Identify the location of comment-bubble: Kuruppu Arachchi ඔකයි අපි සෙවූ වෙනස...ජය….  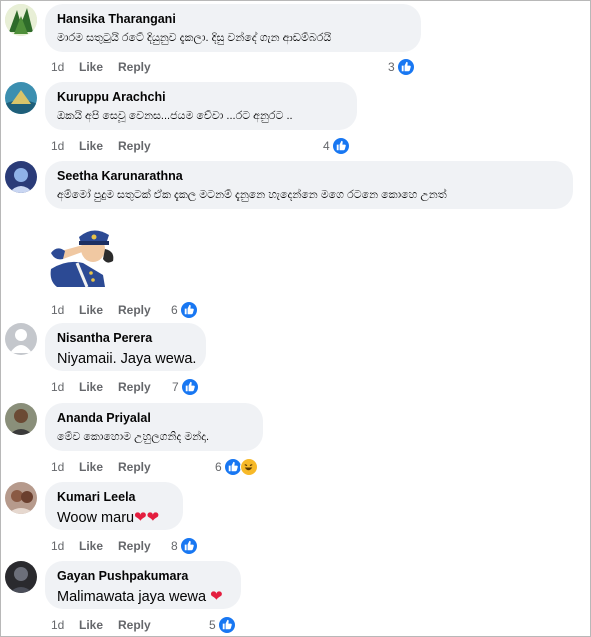
(201, 106).